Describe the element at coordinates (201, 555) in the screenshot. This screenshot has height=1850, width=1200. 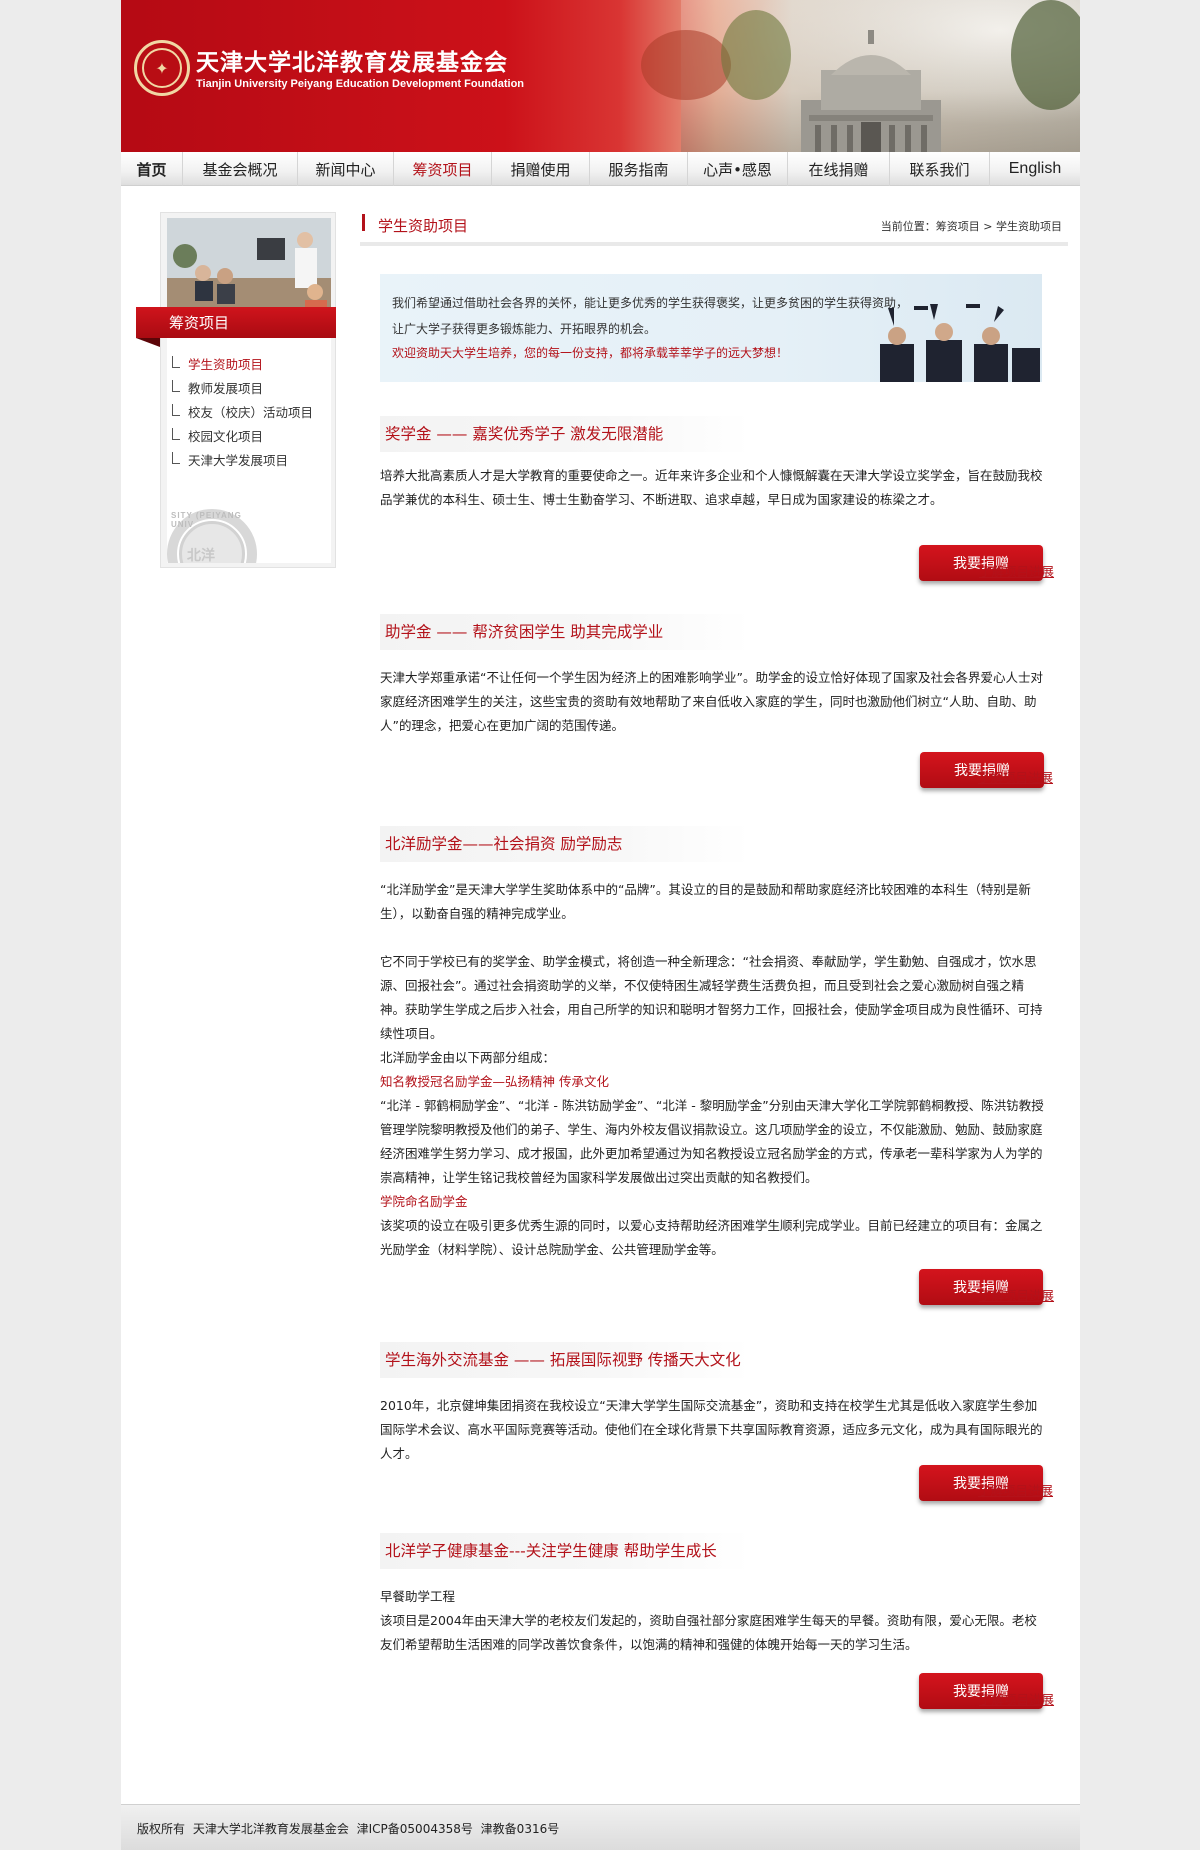
I see `seal-center-text: 北洋` at that location.